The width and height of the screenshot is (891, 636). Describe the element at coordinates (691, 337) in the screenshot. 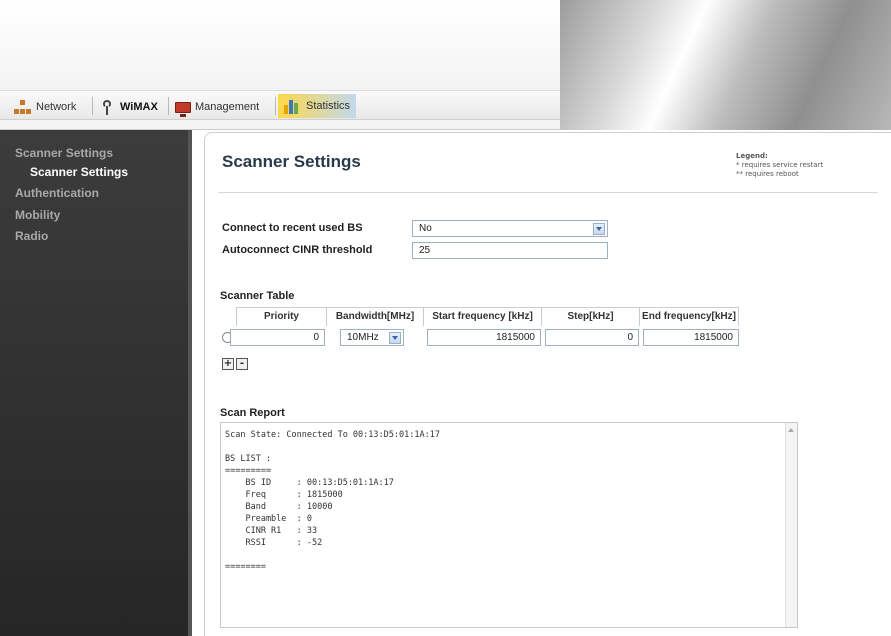

I see `end-frequency-input: 1815000` at that location.